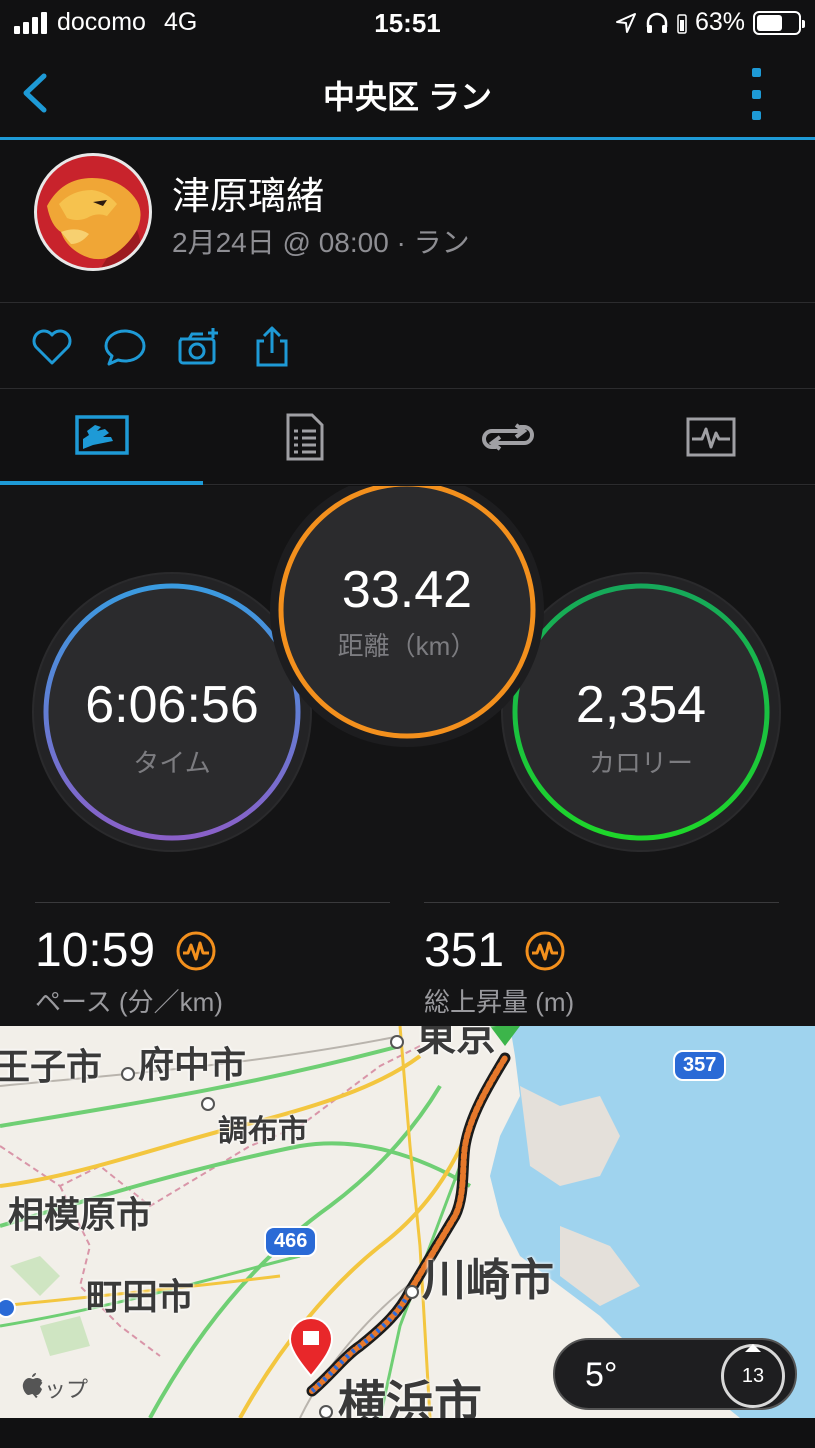  Describe the element at coordinates (756, 94) in the screenshot. I see `more-vertical-icon` at that location.